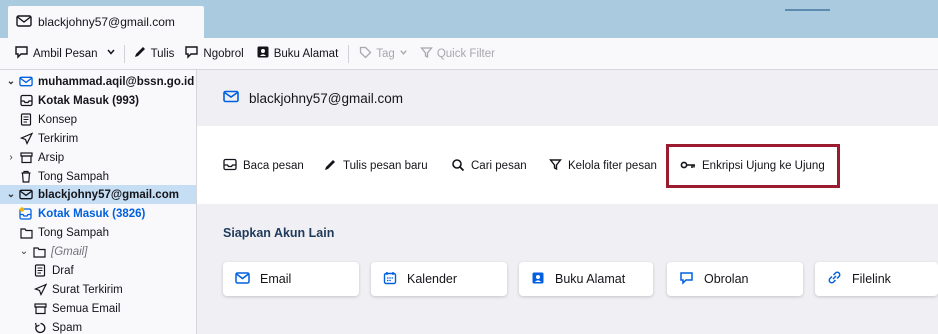 Image resolution: width=938 pixels, height=334 pixels. I want to click on folder-all-mail: Semua Email, so click(98, 308).